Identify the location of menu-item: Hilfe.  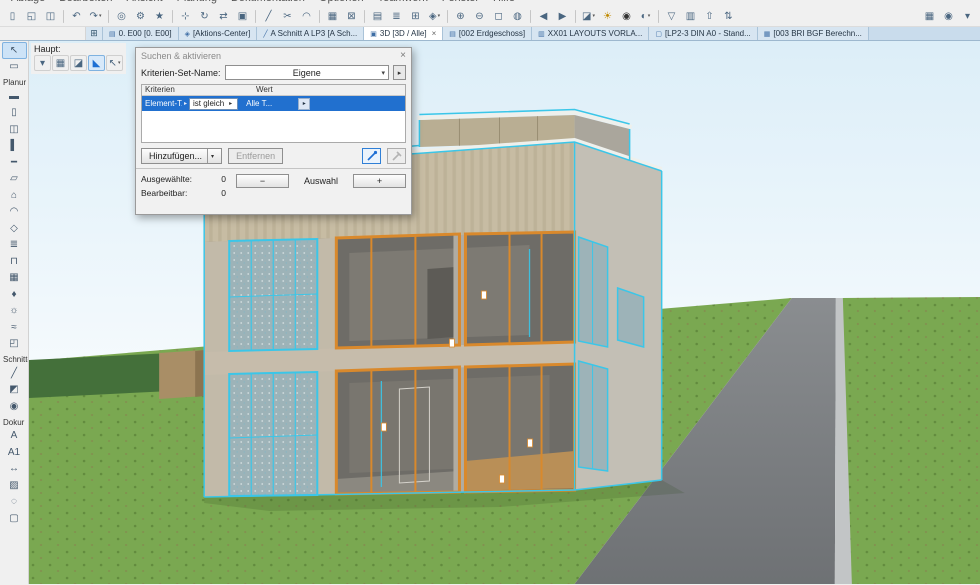
(504, 3).